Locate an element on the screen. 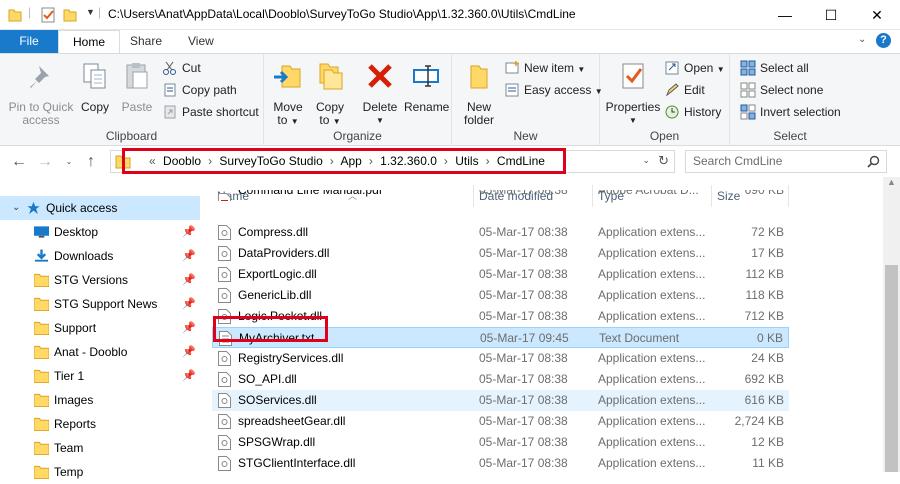  pin-quick-access-button: Pin to Quick access is located at coordinates (41, 93).